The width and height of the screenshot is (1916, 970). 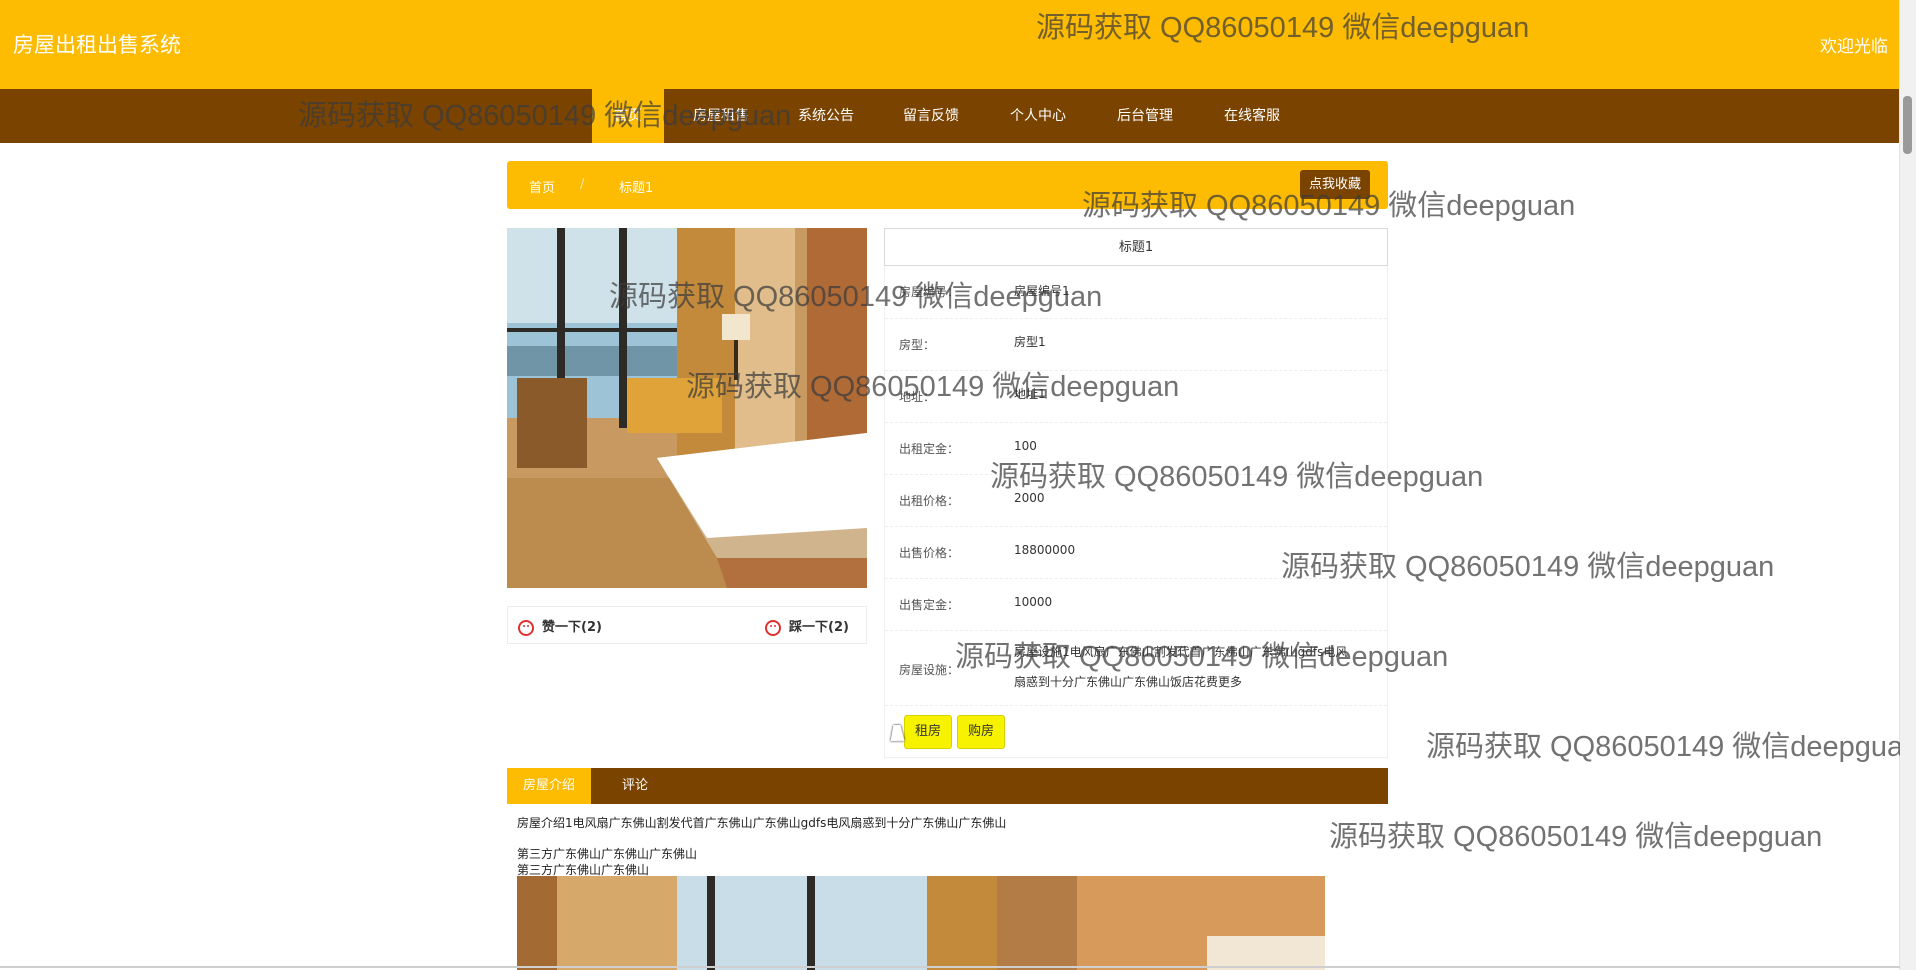 I want to click on like-label: 赞一下(2), so click(x=572, y=627).